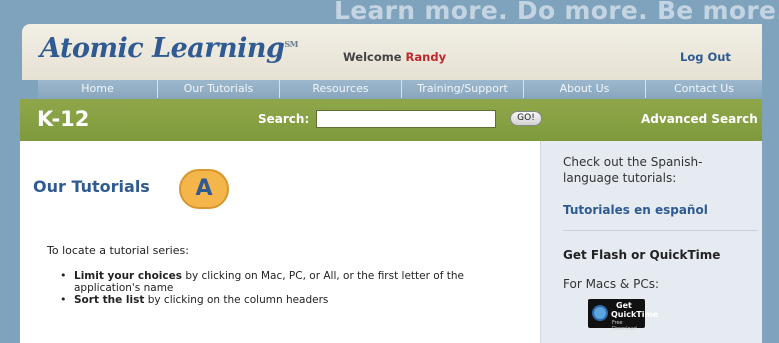  I want to click on nav-item-our-tutorials: Our Tutorials, so click(219, 89).